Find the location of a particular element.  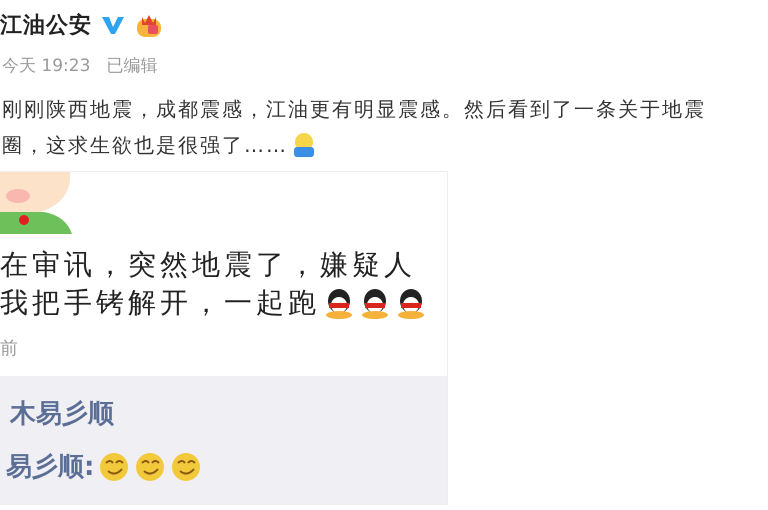

edited-label: 已编辑 is located at coordinates (132, 66).